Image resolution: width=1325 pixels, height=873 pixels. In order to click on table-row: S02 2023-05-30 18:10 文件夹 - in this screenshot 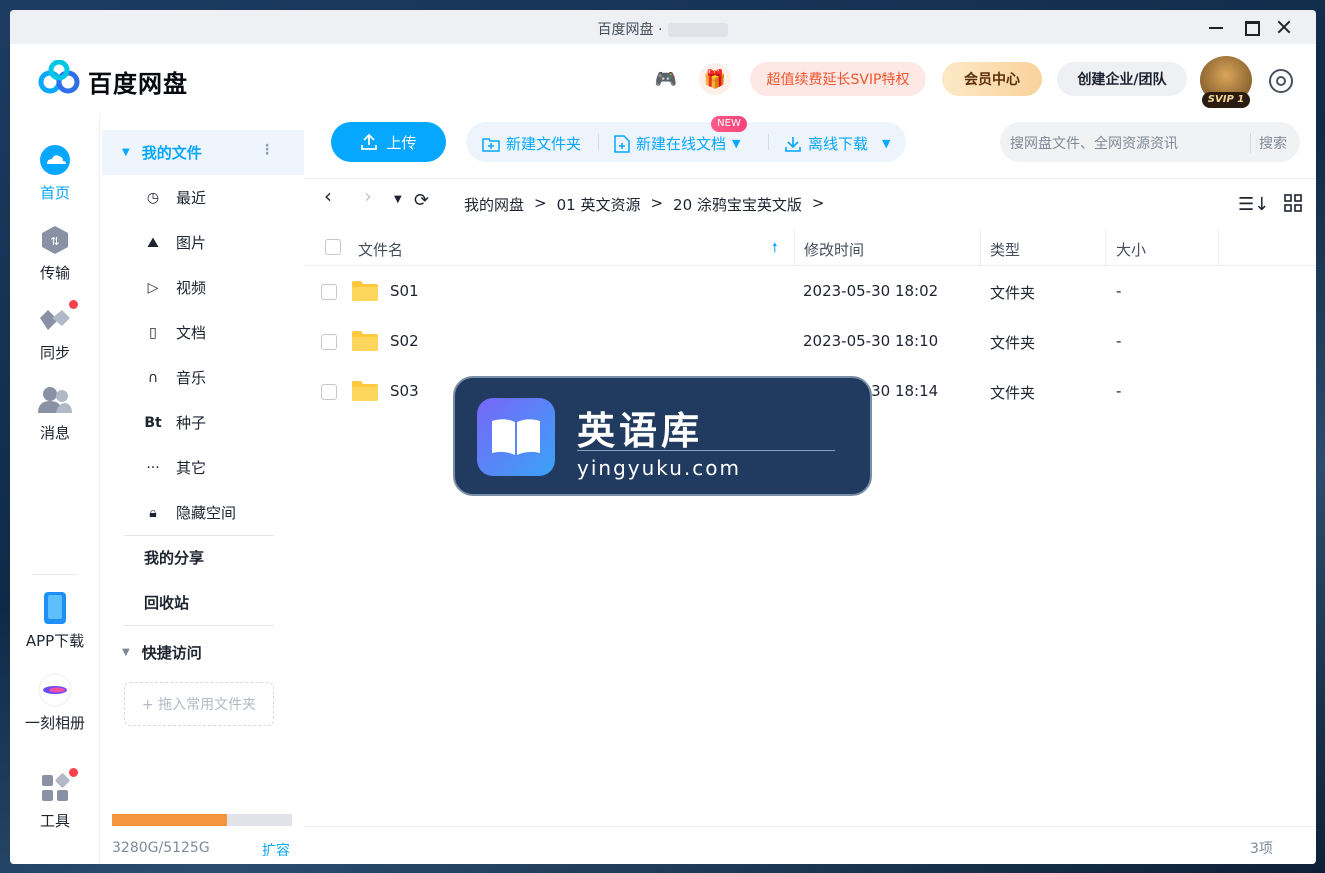, I will do `click(810, 342)`.